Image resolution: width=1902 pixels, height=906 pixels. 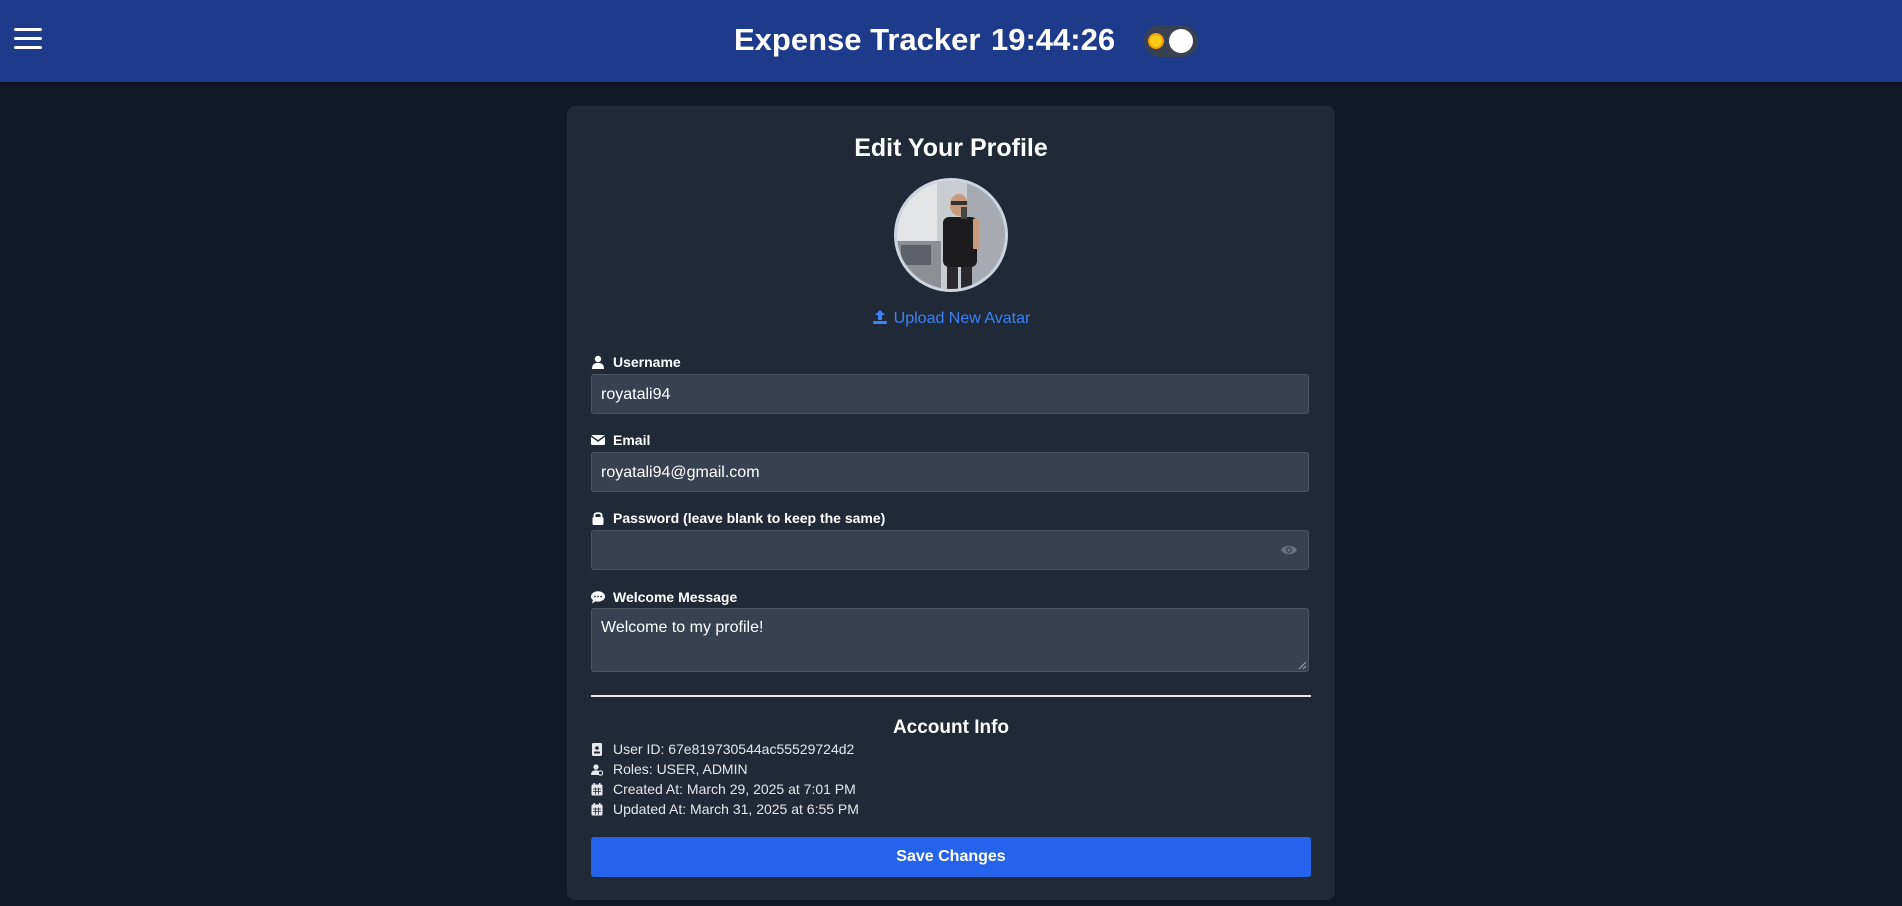 What do you see at coordinates (598, 440) in the screenshot?
I see `envelope-icon` at bounding box center [598, 440].